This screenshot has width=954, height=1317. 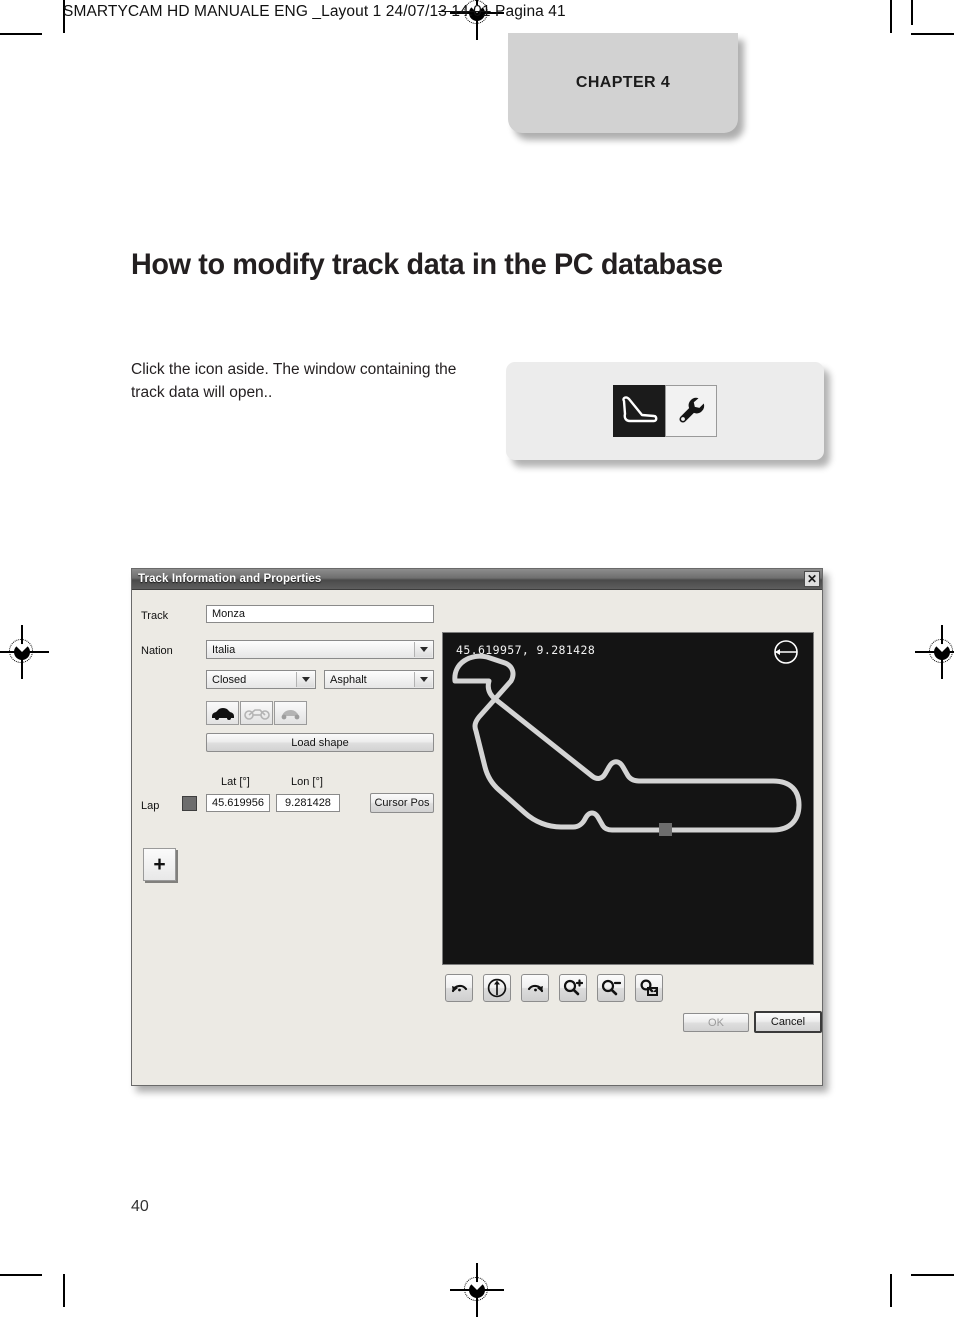 I want to click on nation-select-value: Italia, so click(x=224, y=649).